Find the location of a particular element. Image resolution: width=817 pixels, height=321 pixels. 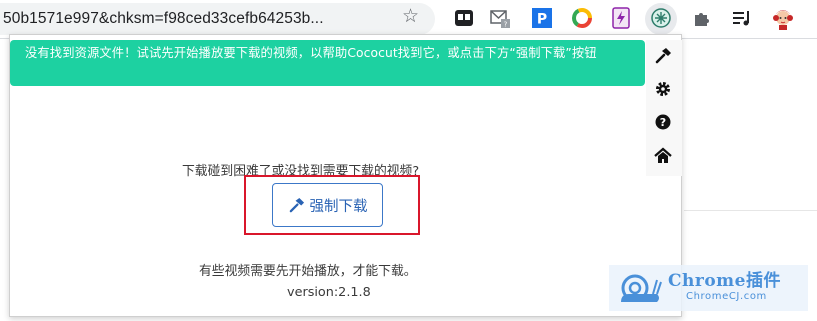

version-label: version:2.1.8 is located at coordinates (329, 292).